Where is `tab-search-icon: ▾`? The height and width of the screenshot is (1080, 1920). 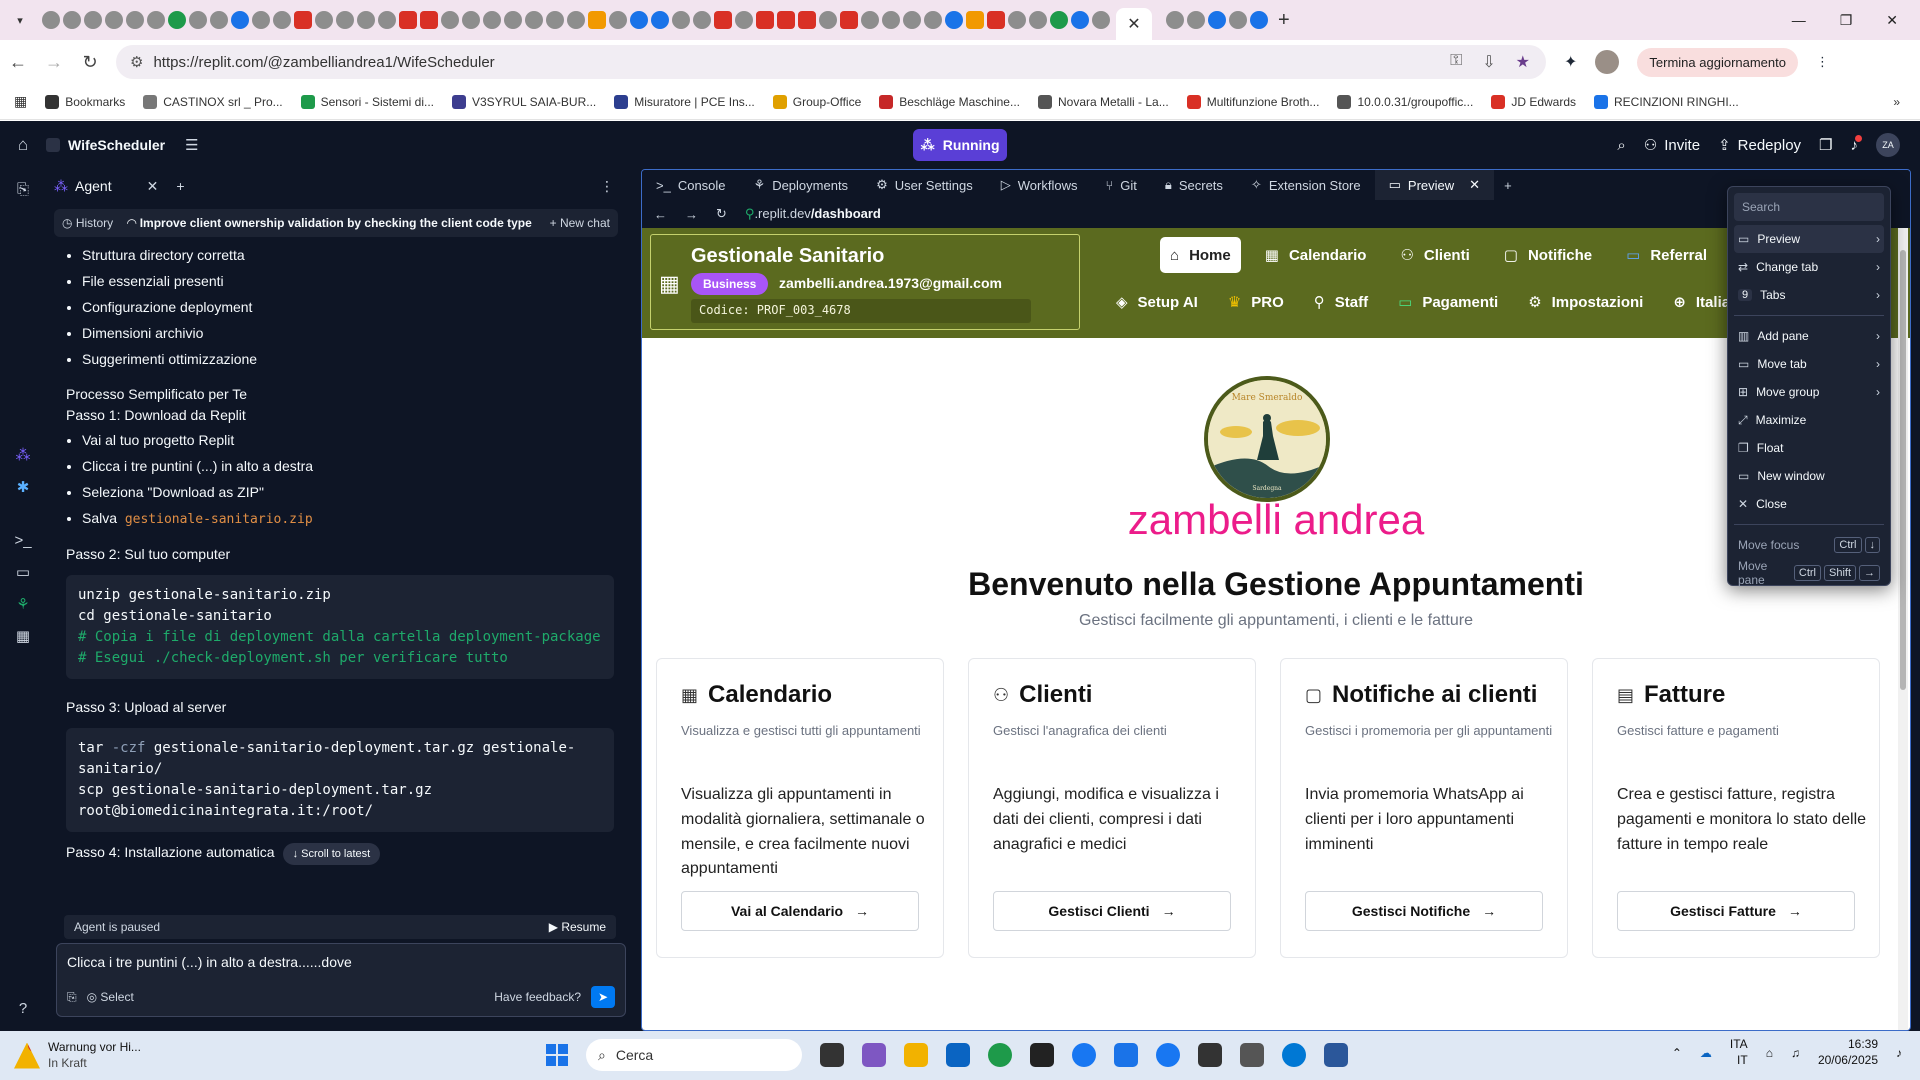 tab-search-icon: ▾ is located at coordinates (20, 20).